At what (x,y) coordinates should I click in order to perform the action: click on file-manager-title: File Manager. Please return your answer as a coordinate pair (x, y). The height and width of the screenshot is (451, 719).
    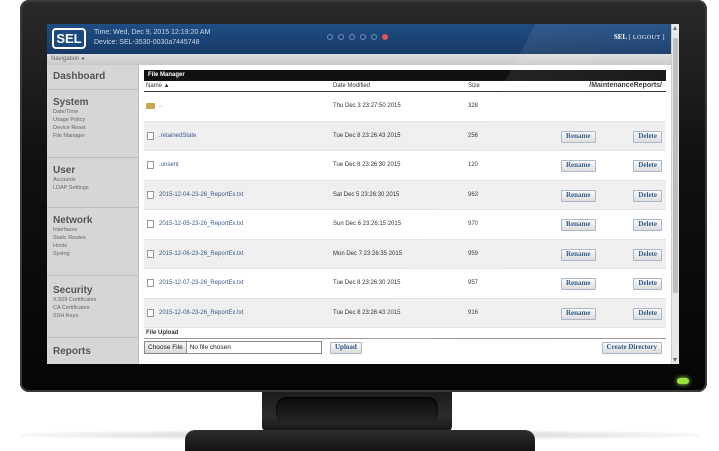
    Looking at the image, I should click on (405, 75).